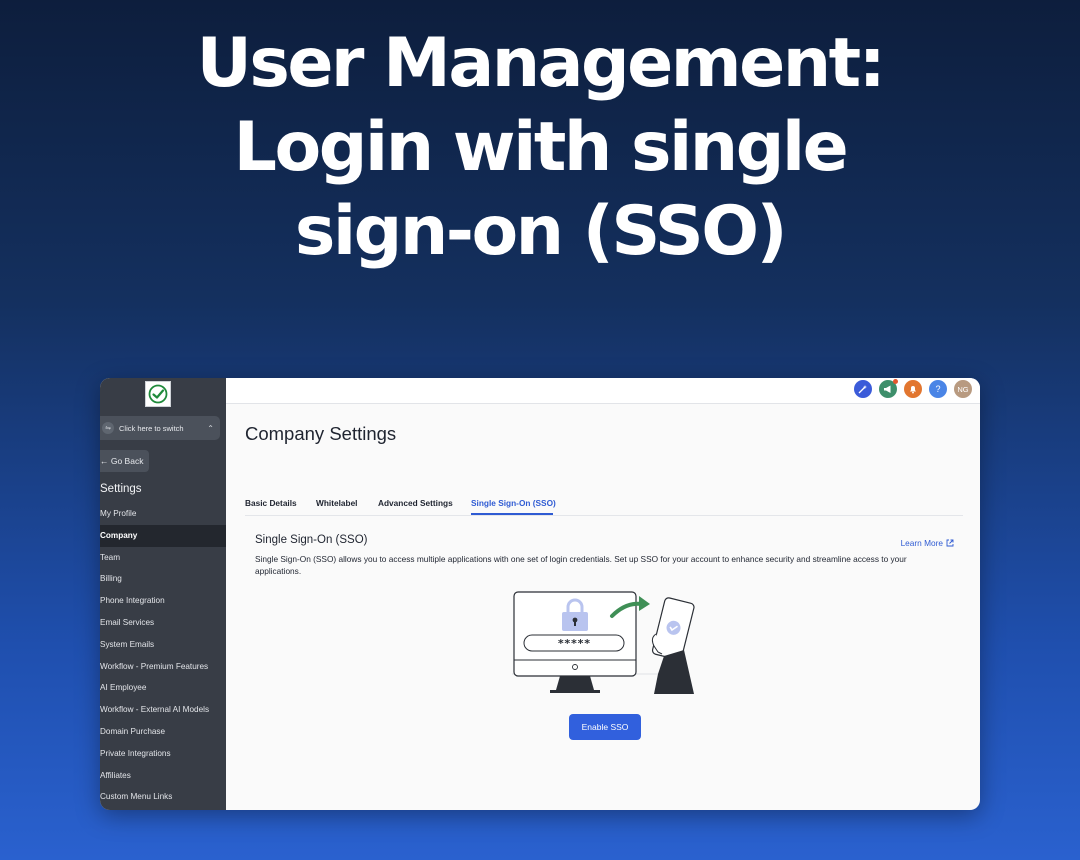  What do you see at coordinates (963, 389) in the screenshot?
I see `avatar: NG` at bounding box center [963, 389].